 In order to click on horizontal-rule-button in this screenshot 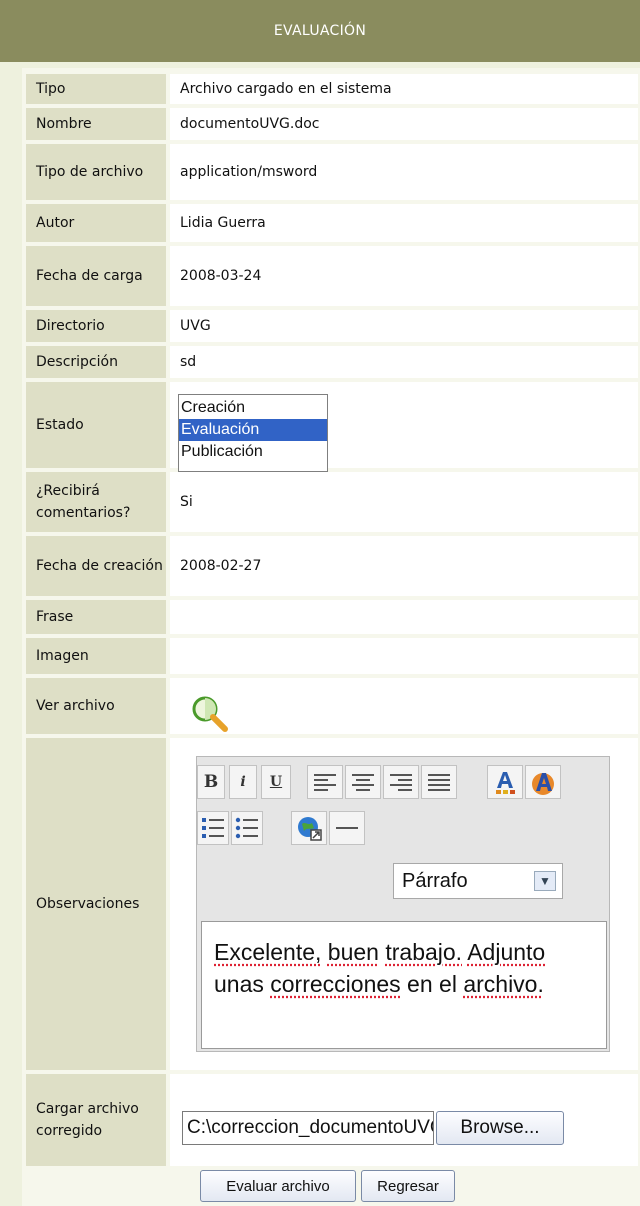, I will do `click(347, 828)`.